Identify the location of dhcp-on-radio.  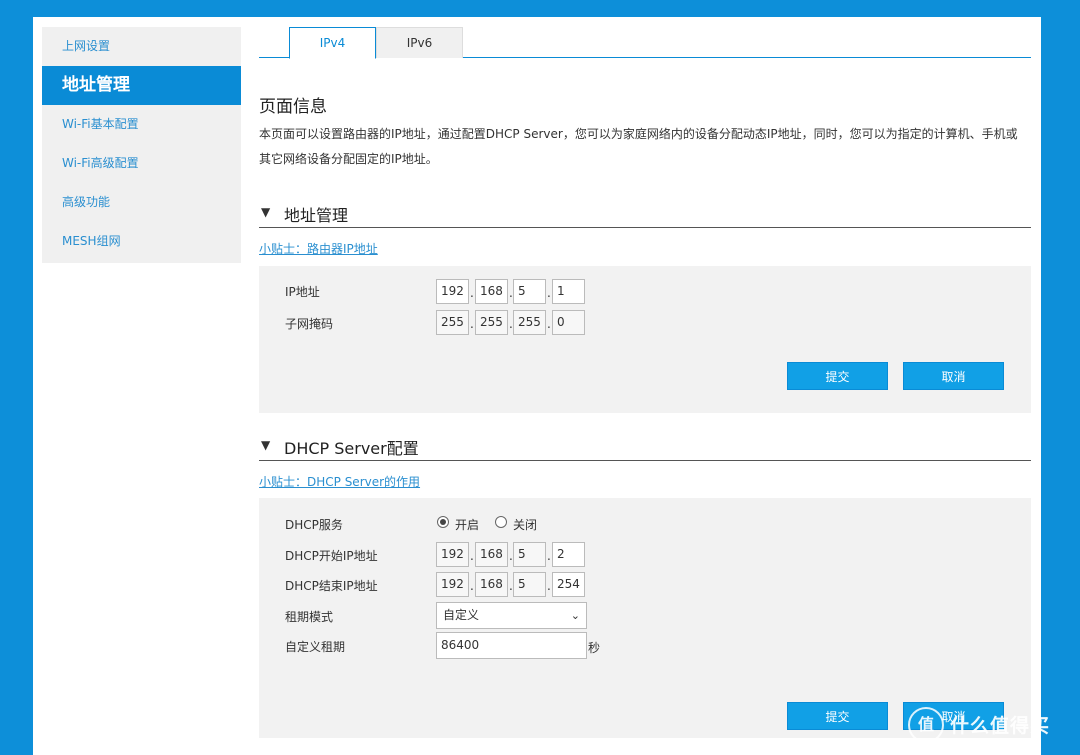
(443, 522).